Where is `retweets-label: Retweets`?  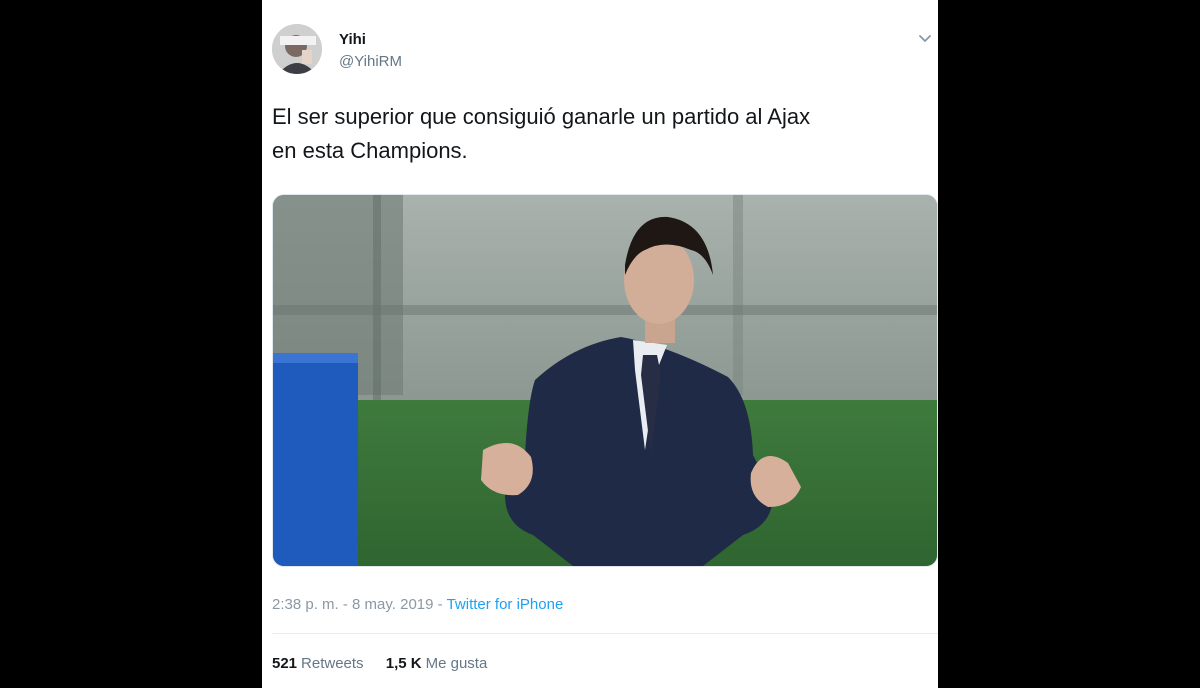
retweets-label: Retweets is located at coordinates (332, 663).